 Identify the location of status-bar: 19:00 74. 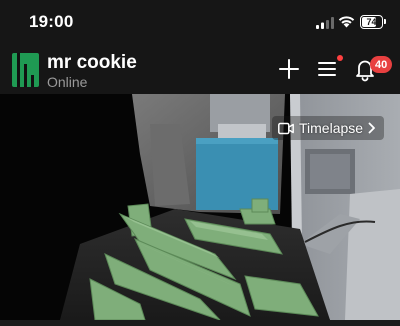
(200, 23).